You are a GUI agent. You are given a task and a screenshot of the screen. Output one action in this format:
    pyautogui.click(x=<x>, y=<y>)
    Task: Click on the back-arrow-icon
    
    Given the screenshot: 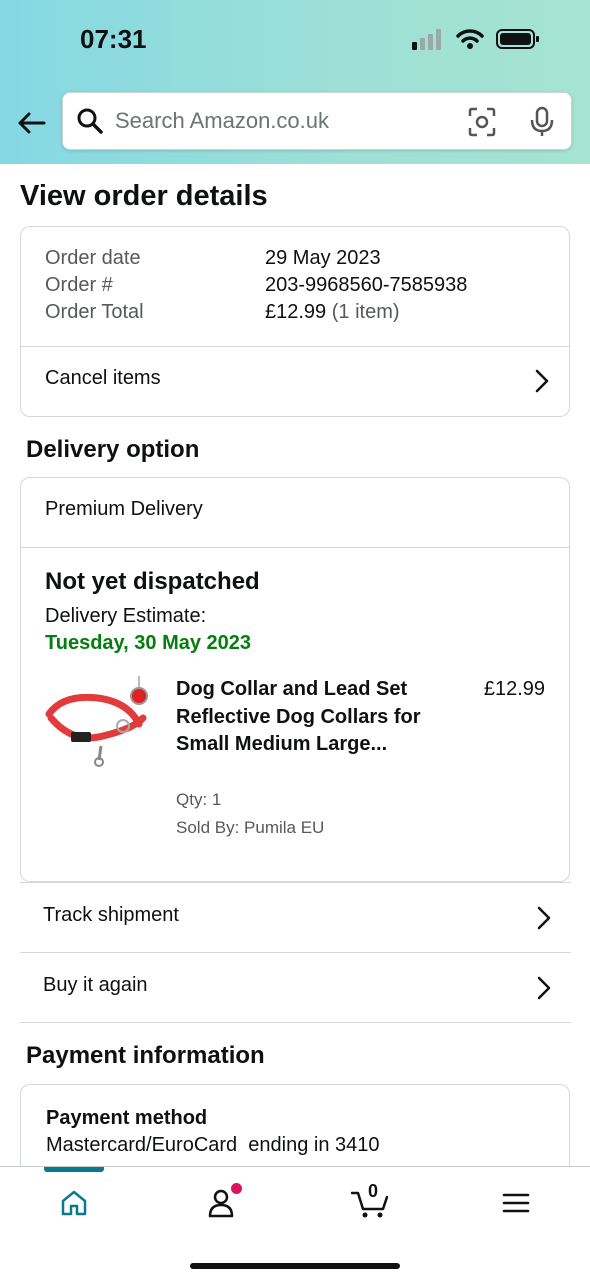 What is the action you would take?
    pyautogui.click(x=32, y=123)
    